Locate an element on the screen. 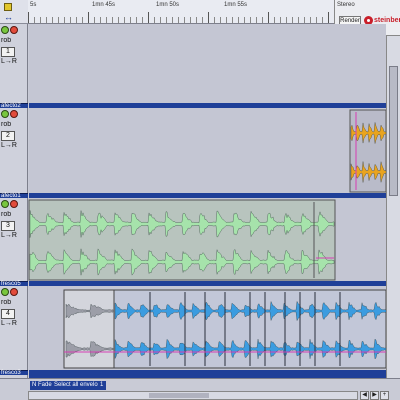 The image size is (400, 400). track-separator is located at coordinates (207, 374).